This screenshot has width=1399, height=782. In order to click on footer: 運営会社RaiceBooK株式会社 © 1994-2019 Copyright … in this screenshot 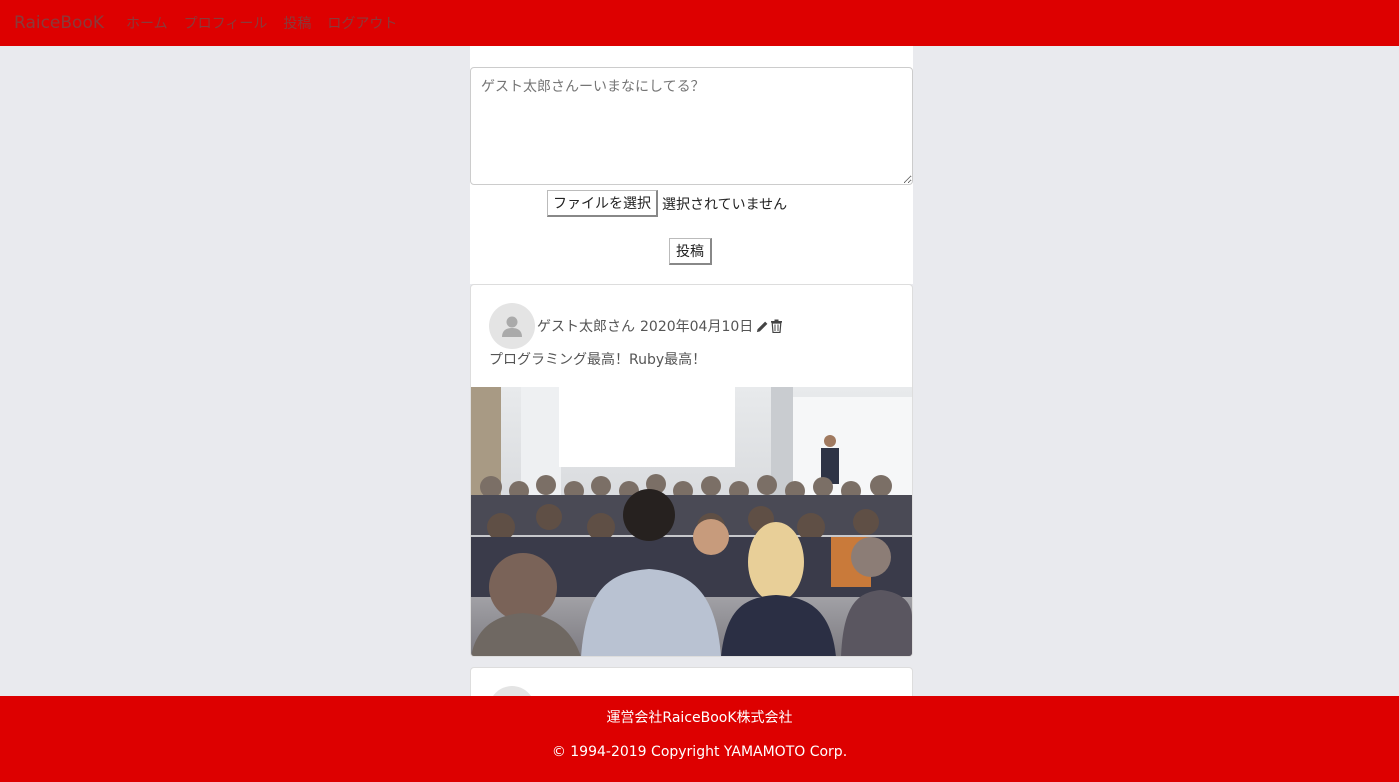, I will do `click(699, 739)`.